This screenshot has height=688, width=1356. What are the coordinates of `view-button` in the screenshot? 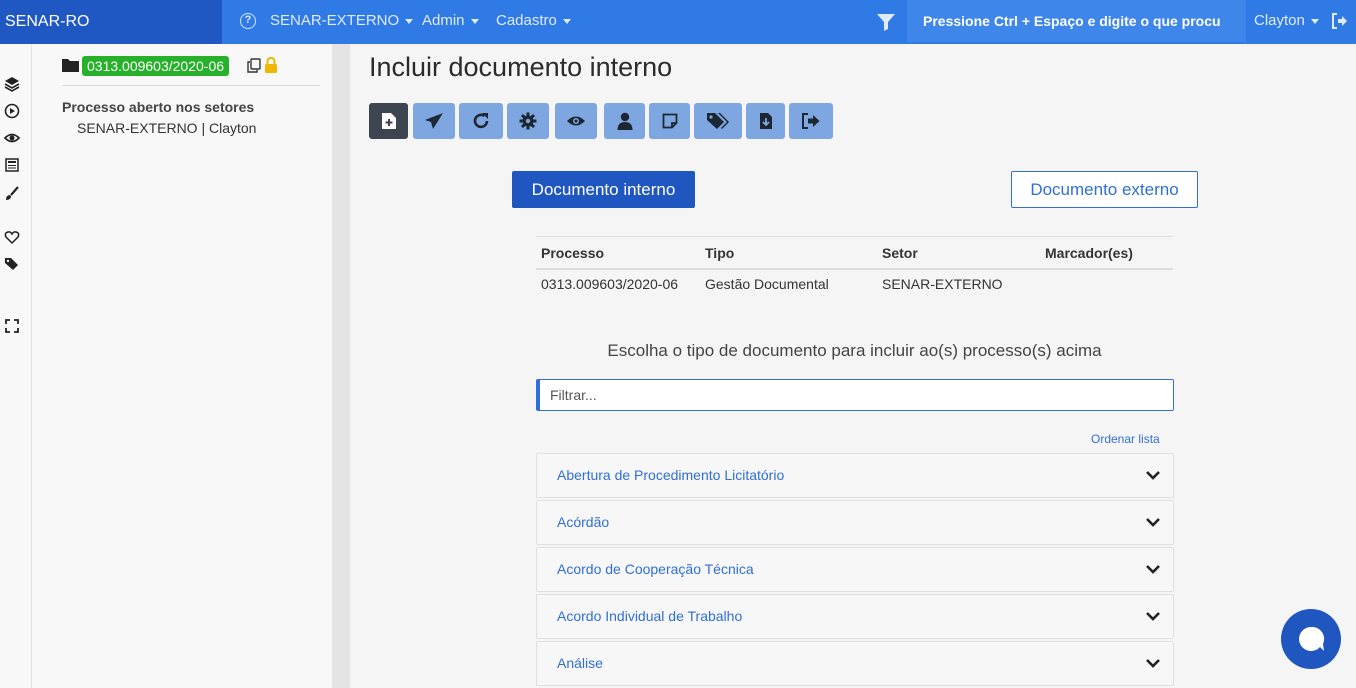 It's located at (576, 121).